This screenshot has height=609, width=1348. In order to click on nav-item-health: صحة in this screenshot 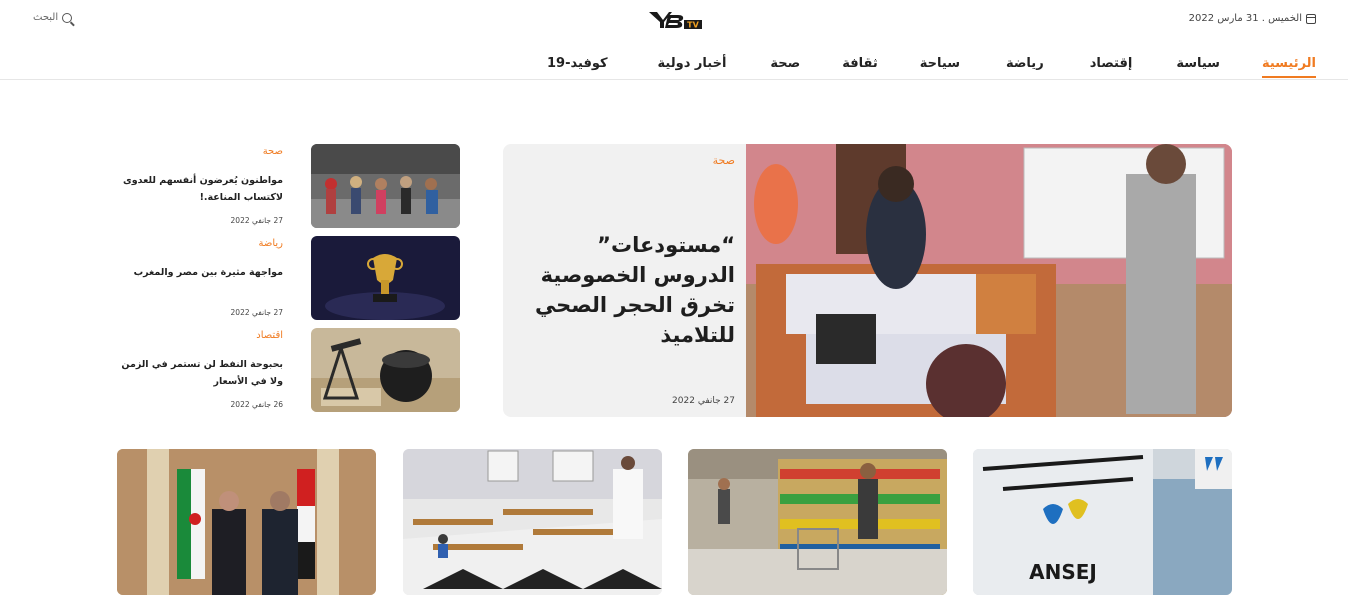, I will do `click(785, 61)`.